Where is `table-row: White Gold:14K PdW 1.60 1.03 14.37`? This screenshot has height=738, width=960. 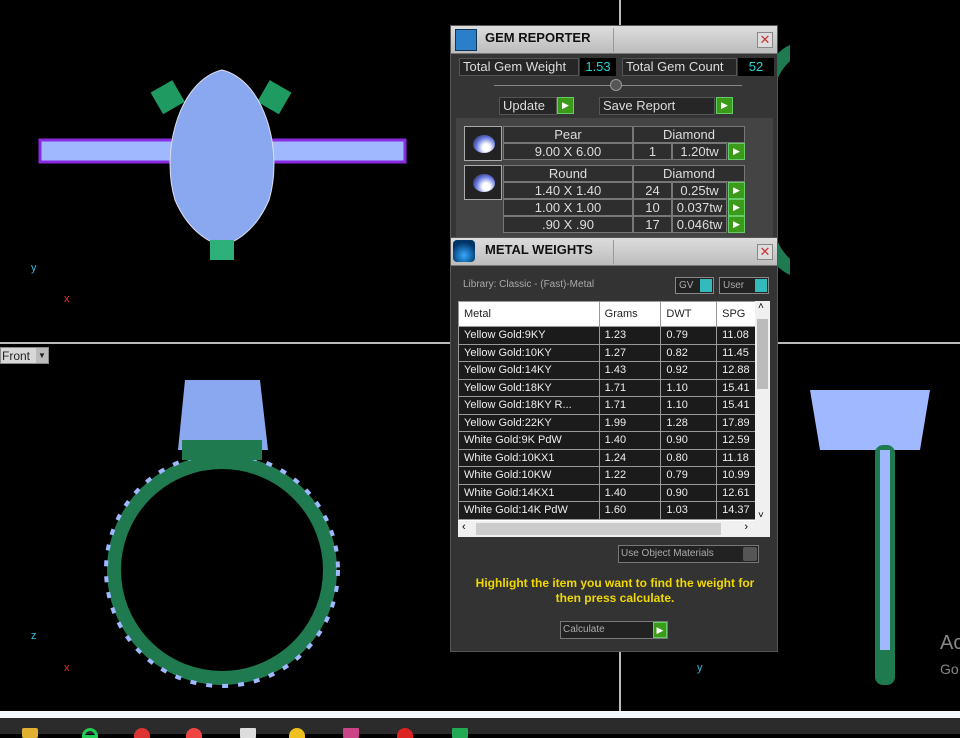
table-row: White Gold:14K PdW 1.60 1.03 14.37 is located at coordinates (610, 510).